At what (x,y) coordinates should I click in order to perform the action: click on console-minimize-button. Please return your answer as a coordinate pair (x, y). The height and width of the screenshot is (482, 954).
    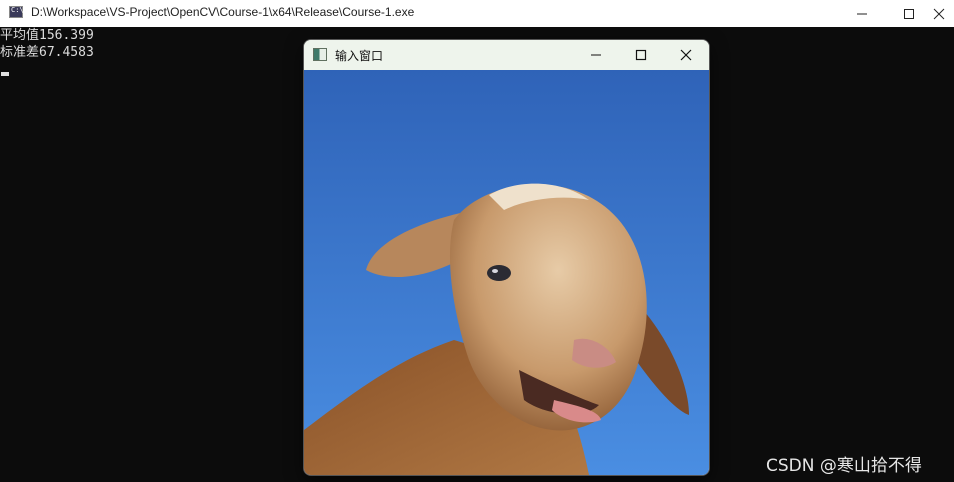
    Looking at the image, I should click on (862, 13).